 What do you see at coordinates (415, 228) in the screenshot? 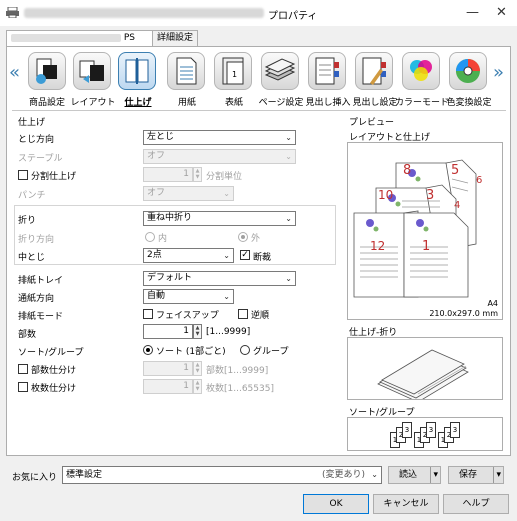
I see `booklet-preview-graphic` at bounding box center [415, 228].